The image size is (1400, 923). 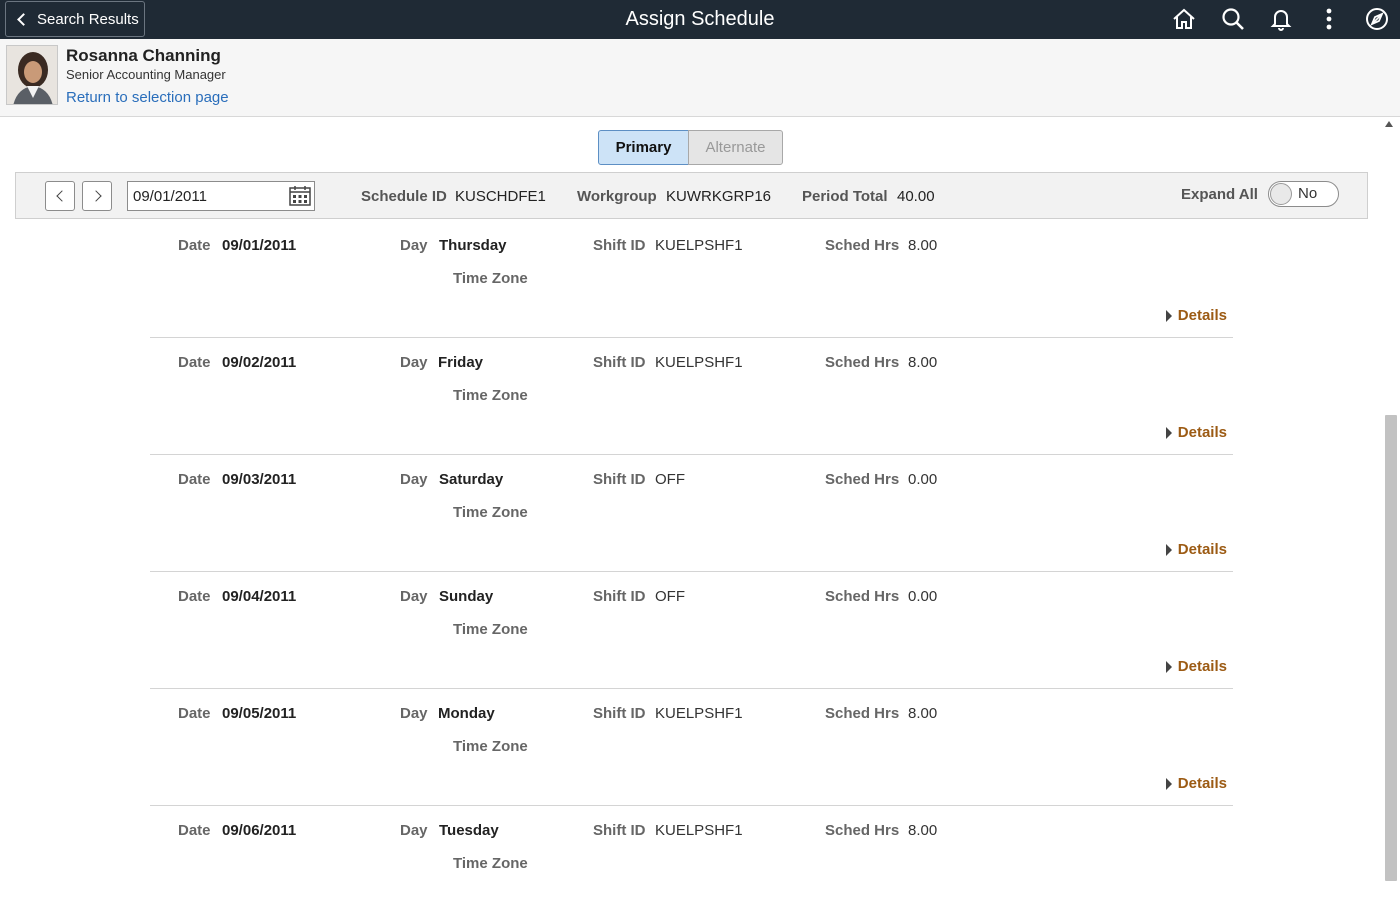 I want to click on expand-all-label: Expand All, so click(x=1219, y=194).